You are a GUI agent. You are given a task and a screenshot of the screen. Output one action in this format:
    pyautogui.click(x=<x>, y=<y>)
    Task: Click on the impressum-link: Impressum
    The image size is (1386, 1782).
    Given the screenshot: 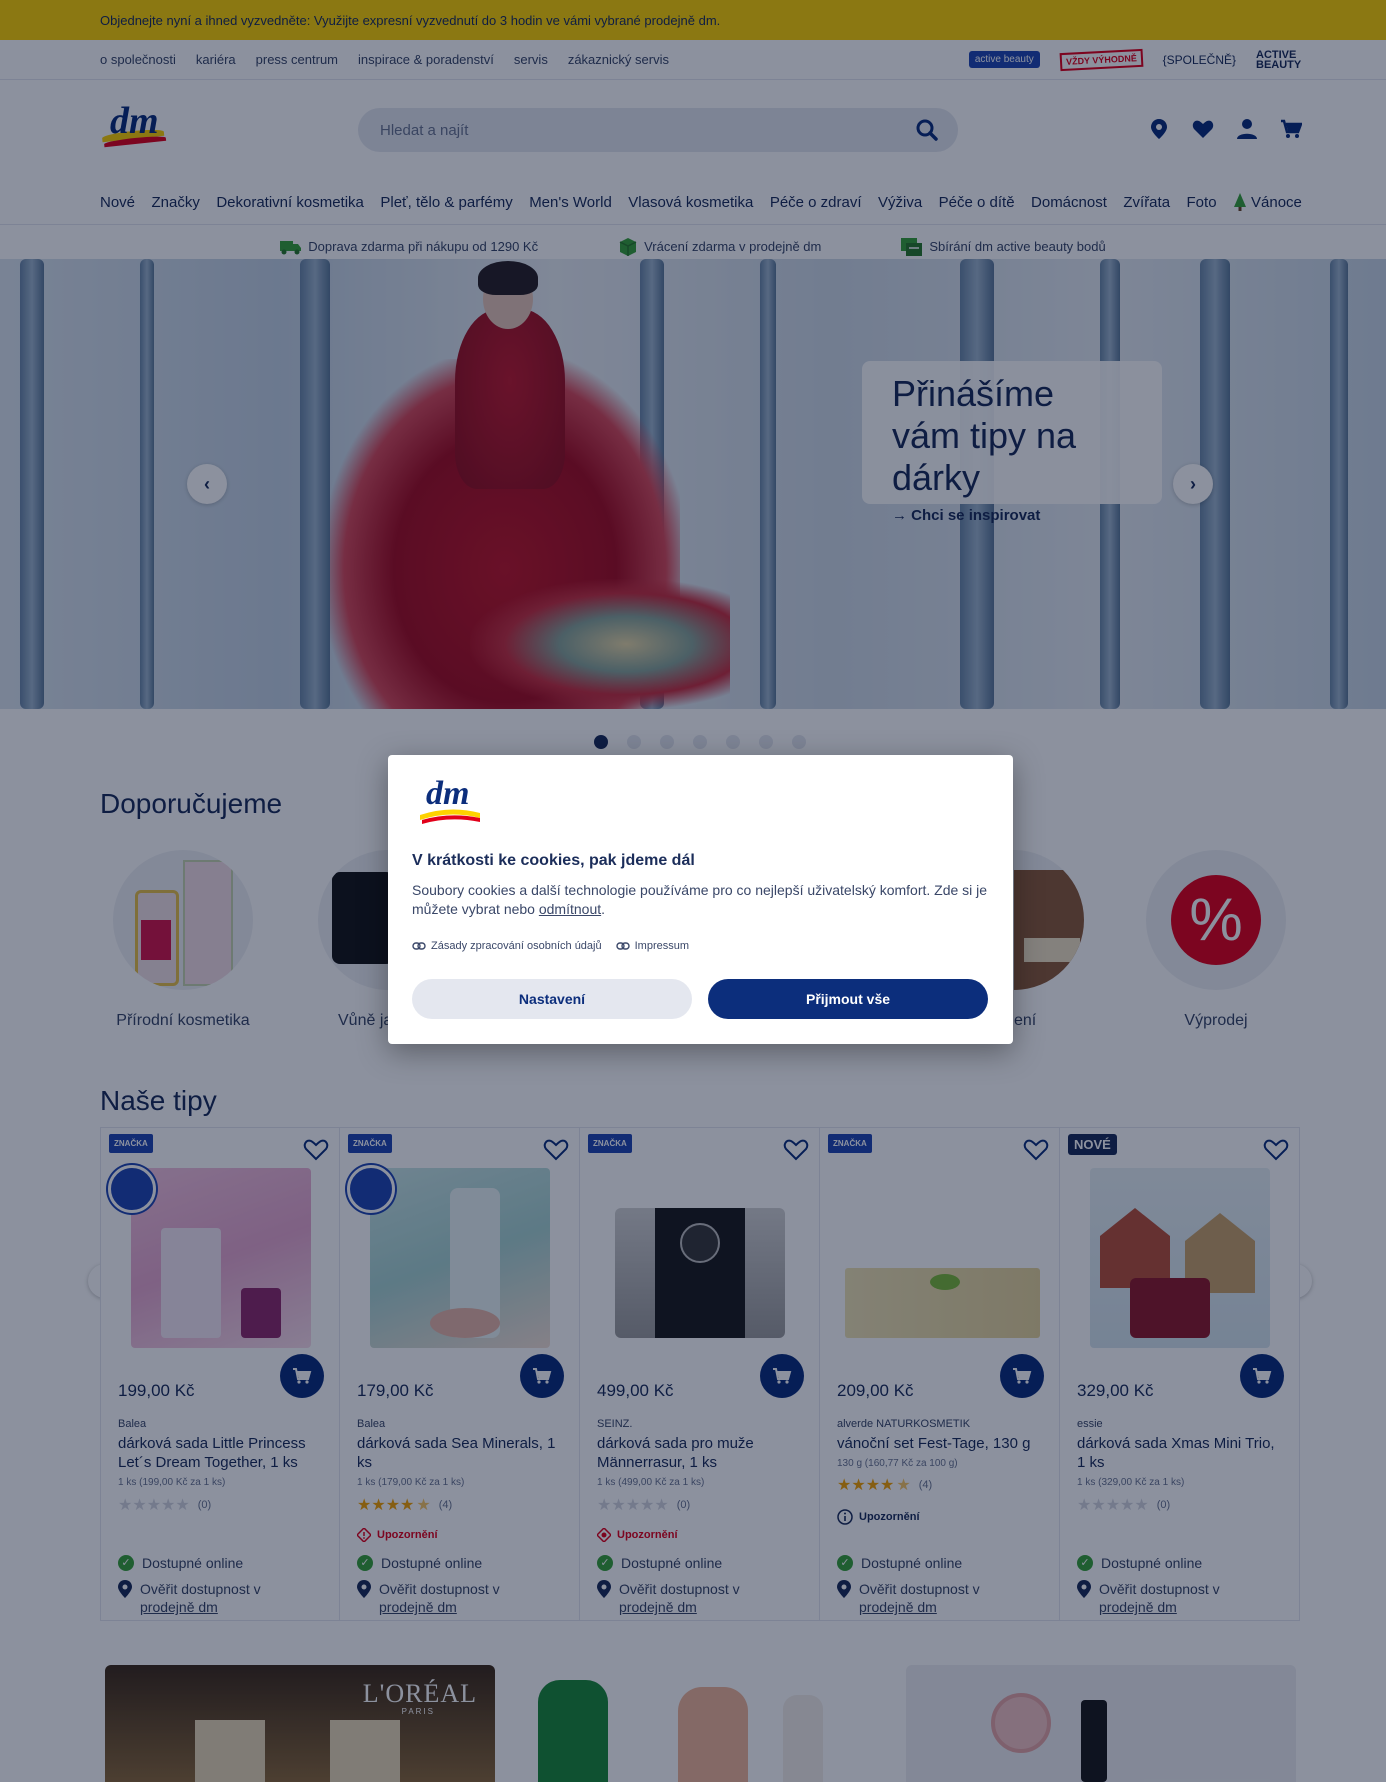 What is the action you would take?
    pyautogui.click(x=652, y=946)
    